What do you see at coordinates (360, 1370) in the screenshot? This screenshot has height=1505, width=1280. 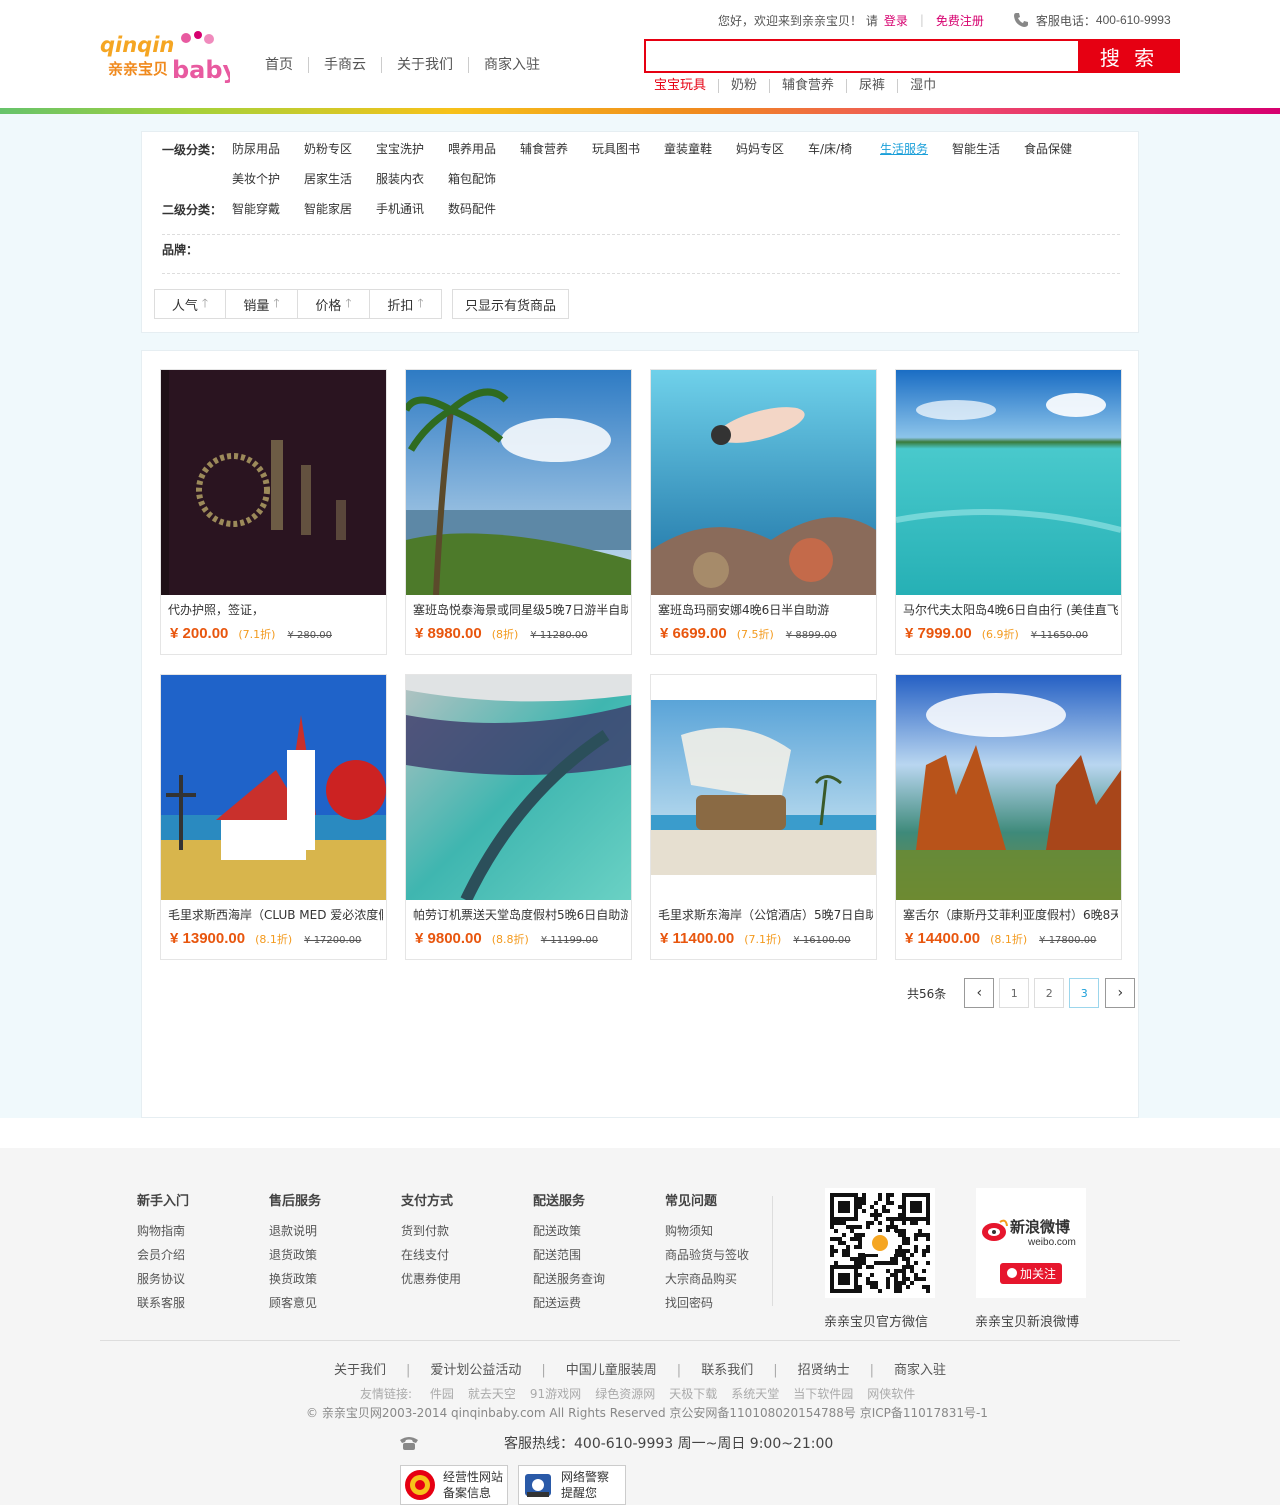 I see `bottom-link: 关于我们` at bounding box center [360, 1370].